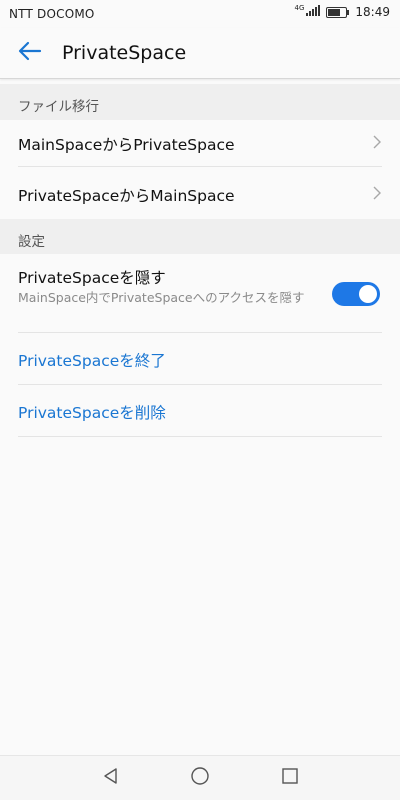 This screenshot has width=400, height=800. What do you see at coordinates (299, 7) in the screenshot?
I see `network-type: 4G` at bounding box center [299, 7].